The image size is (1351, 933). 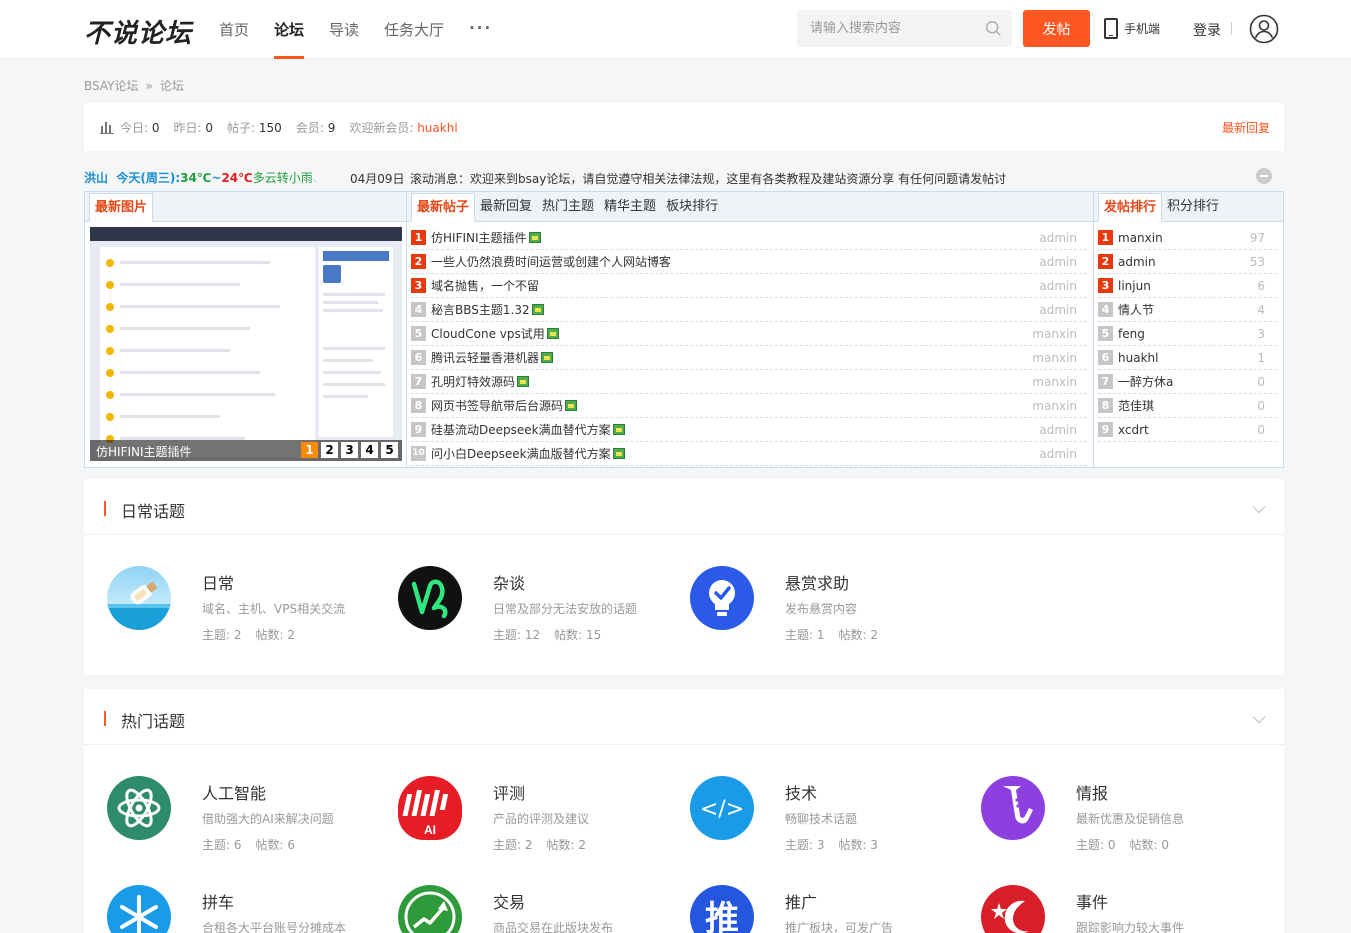 What do you see at coordinates (497, 405) in the screenshot?
I see `thread-title: 网页书签导航带后台源码` at bounding box center [497, 405].